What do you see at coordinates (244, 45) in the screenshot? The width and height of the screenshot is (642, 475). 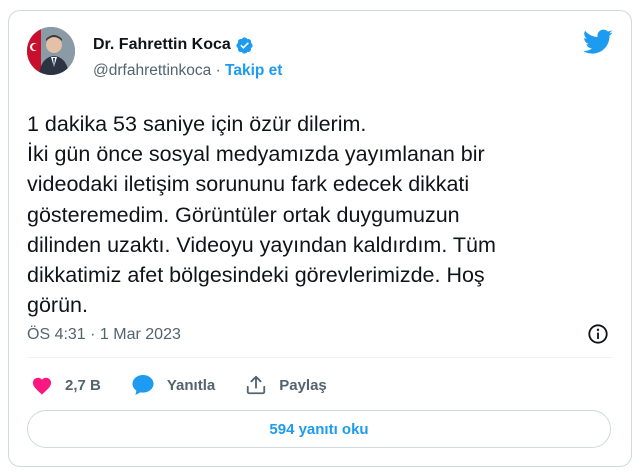 I see `verified-badge-icon` at bounding box center [244, 45].